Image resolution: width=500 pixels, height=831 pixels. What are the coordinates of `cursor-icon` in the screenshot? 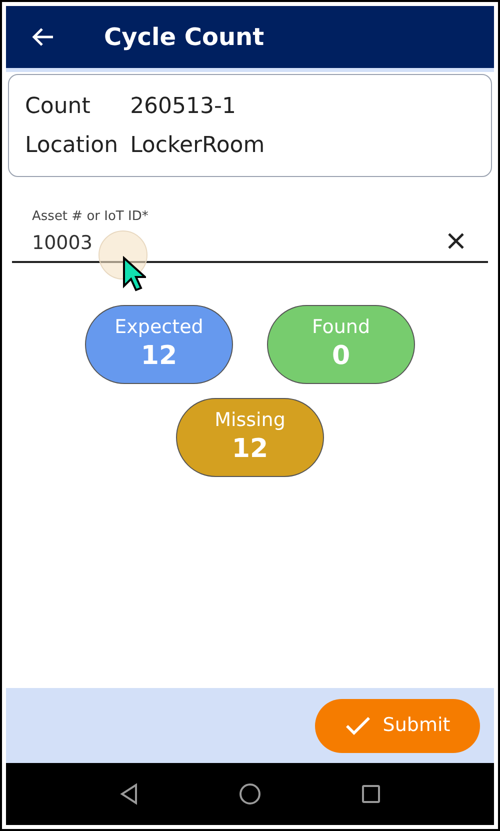 It's located at (134, 274).